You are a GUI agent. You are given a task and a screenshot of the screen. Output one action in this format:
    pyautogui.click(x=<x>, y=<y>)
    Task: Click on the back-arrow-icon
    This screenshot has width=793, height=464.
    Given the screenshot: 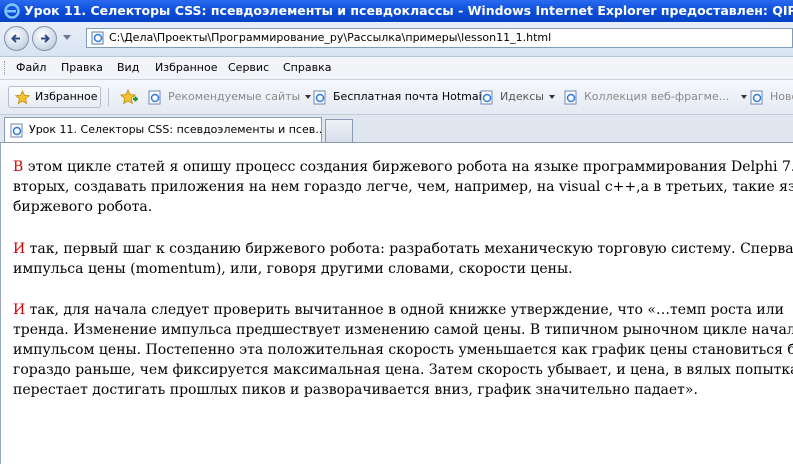 What is the action you would take?
    pyautogui.click(x=15, y=38)
    